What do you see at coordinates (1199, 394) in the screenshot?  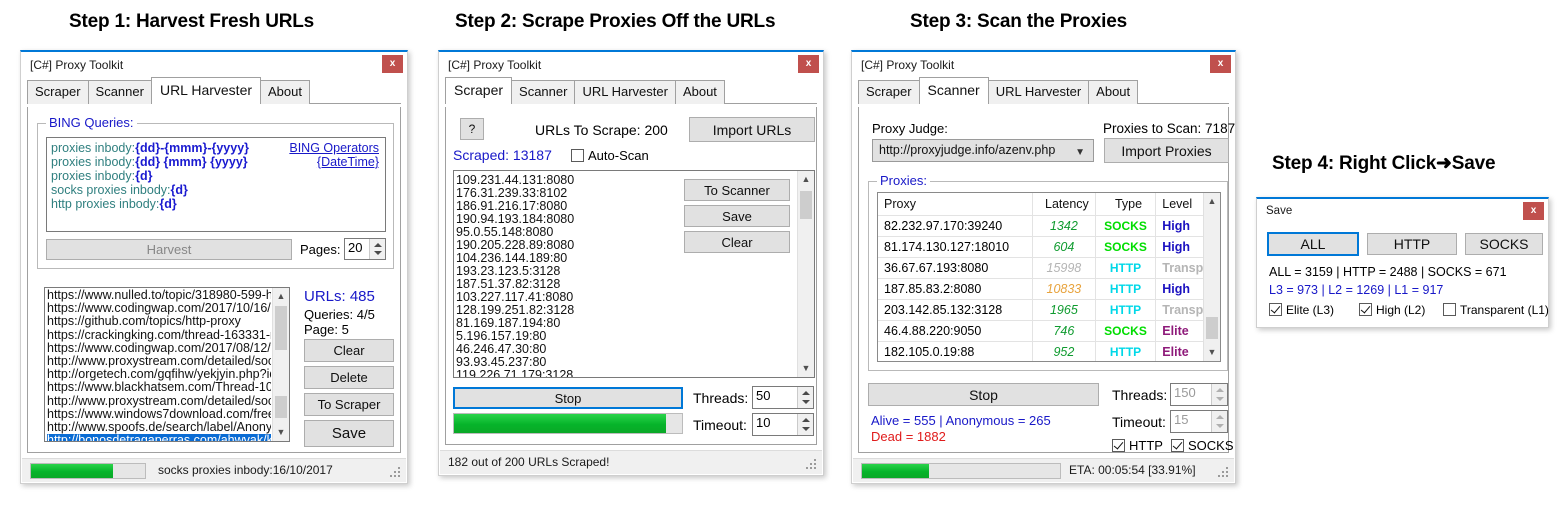 I see `threads-stepper: 150` at bounding box center [1199, 394].